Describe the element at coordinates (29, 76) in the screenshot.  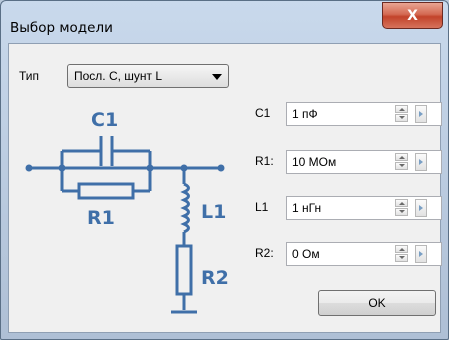
I see `type-label: Тип` at that location.